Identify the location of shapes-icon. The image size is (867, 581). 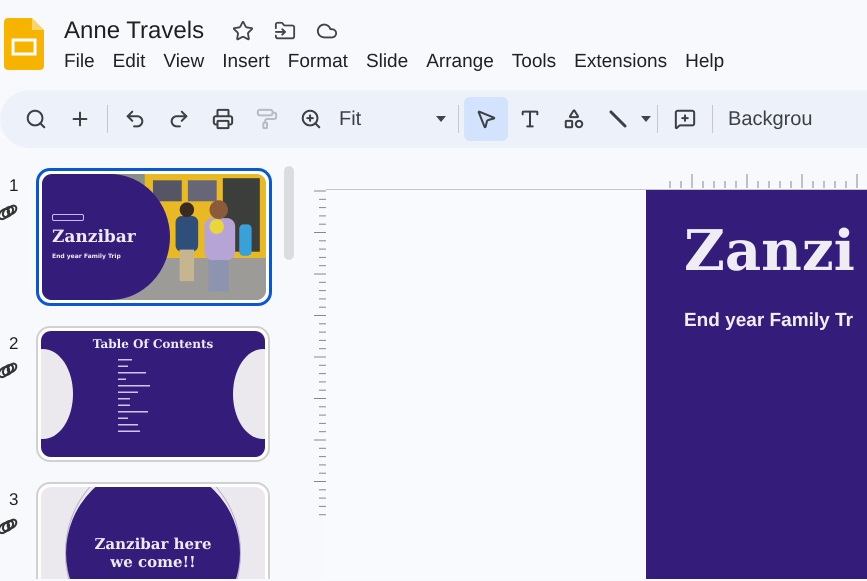
(574, 119).